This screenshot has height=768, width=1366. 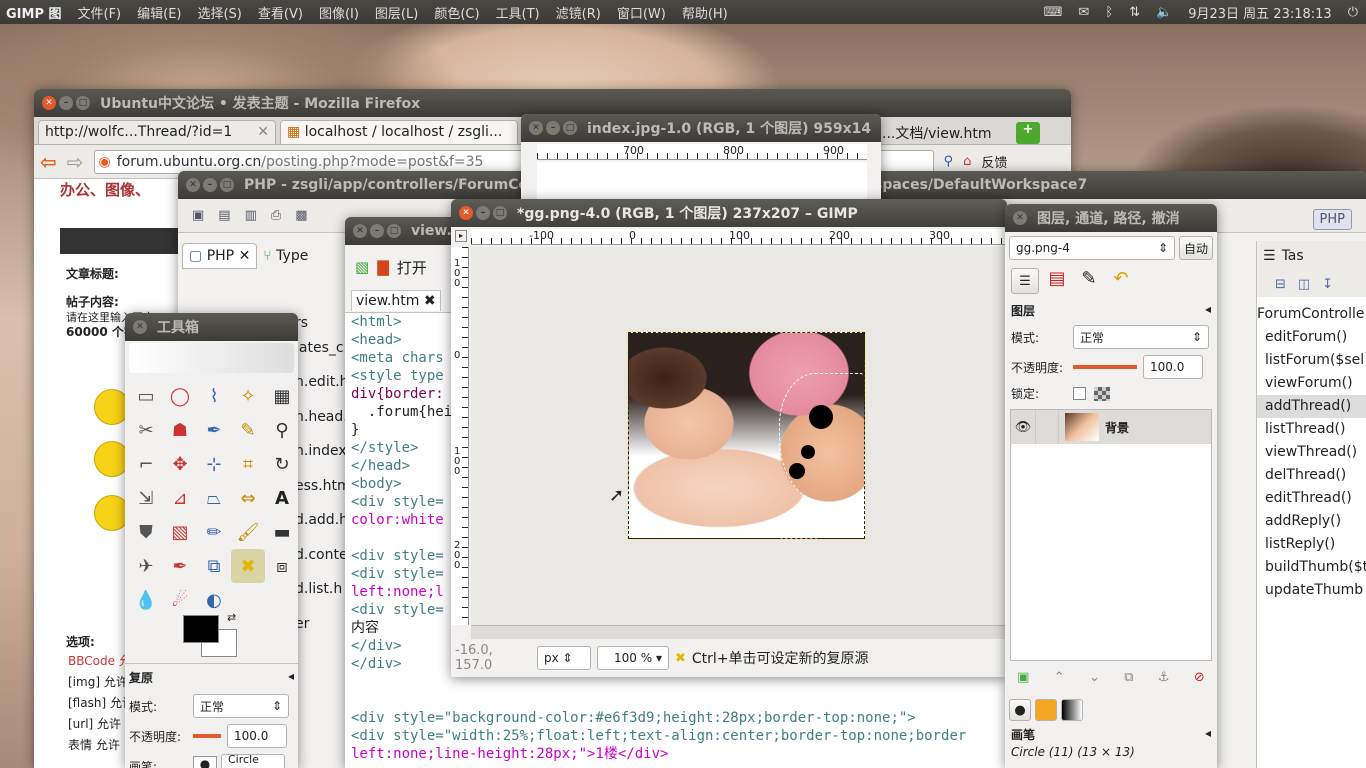 I want to click on zoom-select: 100 % ▾, so click(x=633, y=658).